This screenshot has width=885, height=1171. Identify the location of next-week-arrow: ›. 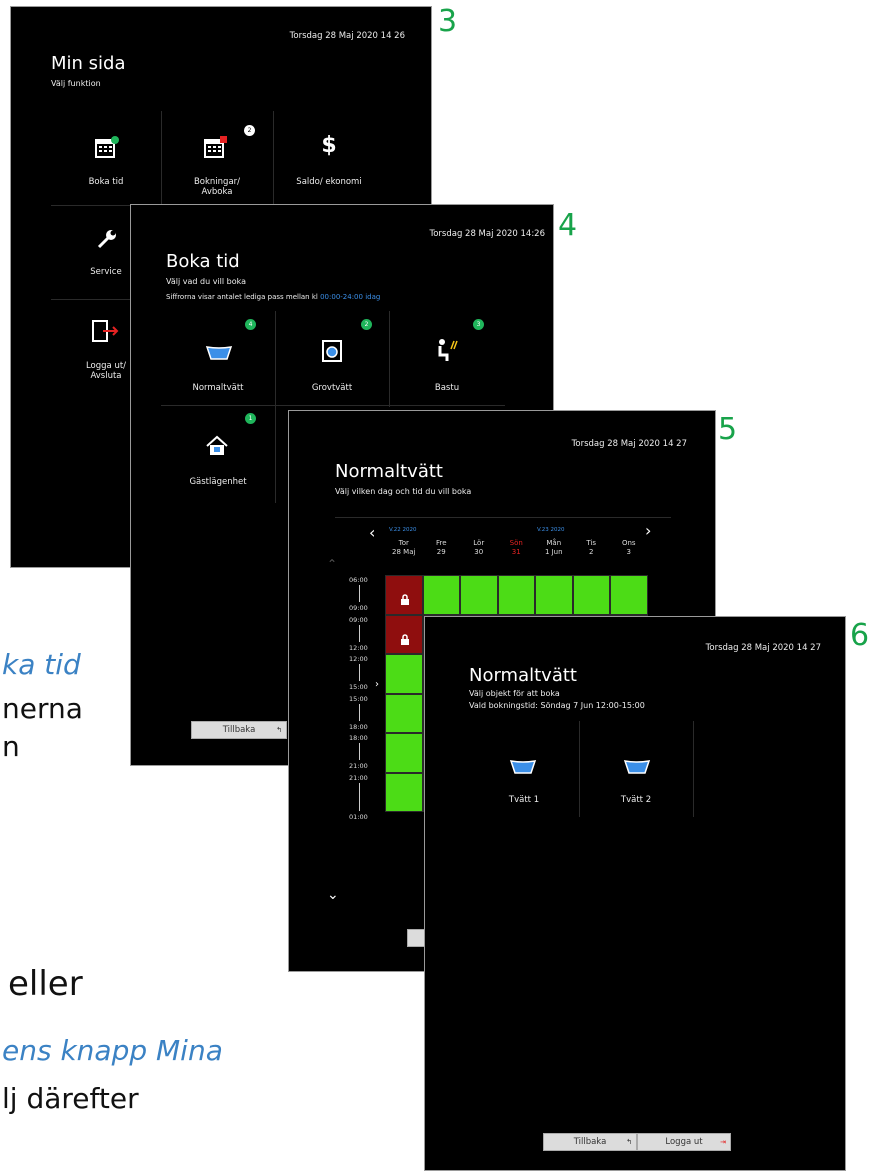
(648, 530).